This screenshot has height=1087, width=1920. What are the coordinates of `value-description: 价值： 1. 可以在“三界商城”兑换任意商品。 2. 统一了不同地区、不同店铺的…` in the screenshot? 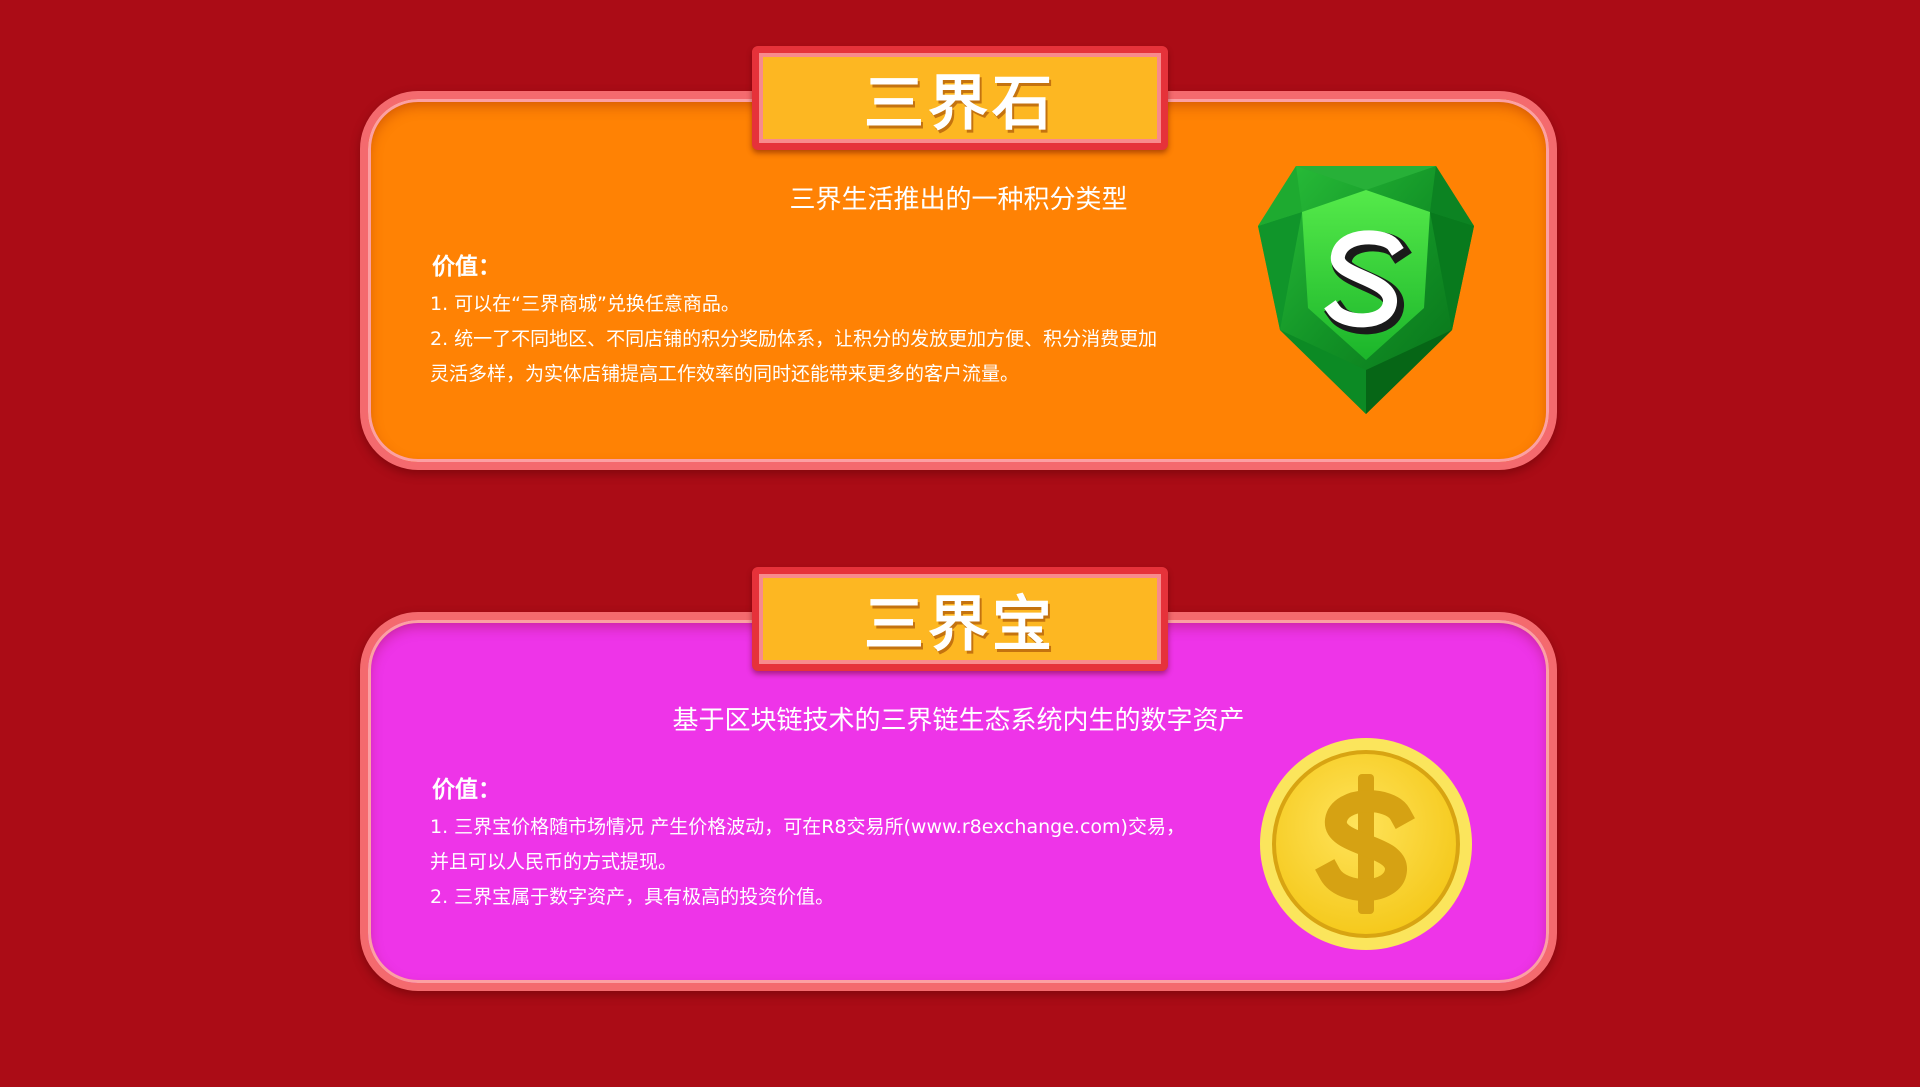 It's located at (825, 319).